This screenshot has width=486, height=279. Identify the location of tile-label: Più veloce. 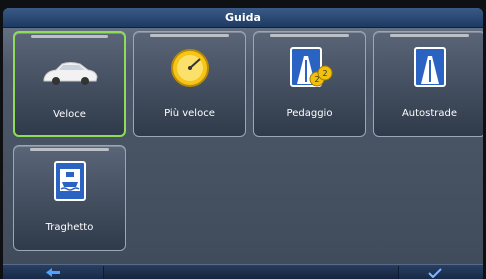
(189, 113).